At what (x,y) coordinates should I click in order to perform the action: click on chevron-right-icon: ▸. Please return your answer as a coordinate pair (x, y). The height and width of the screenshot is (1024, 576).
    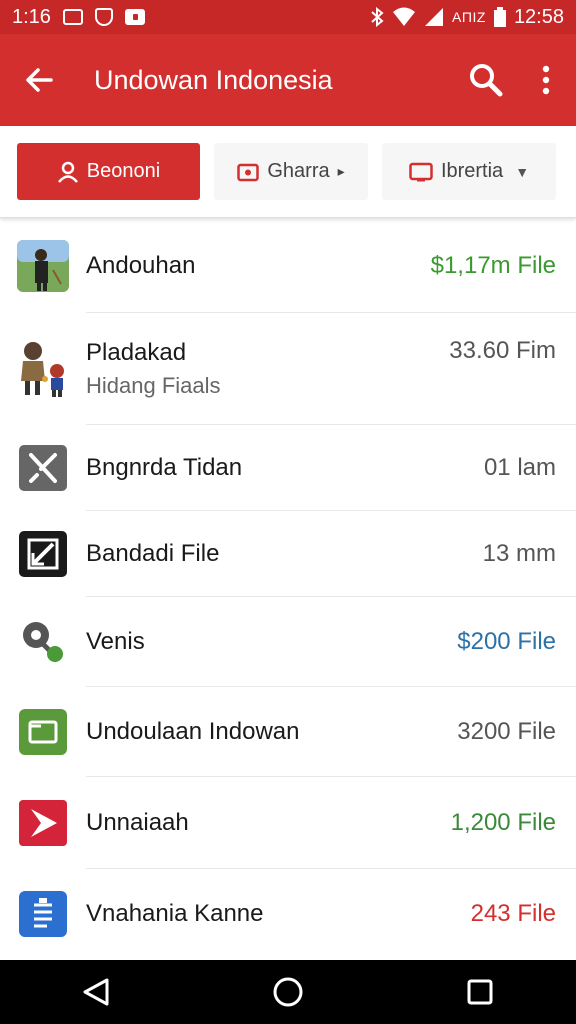
    Looking at the image, I should click on (341, 171).